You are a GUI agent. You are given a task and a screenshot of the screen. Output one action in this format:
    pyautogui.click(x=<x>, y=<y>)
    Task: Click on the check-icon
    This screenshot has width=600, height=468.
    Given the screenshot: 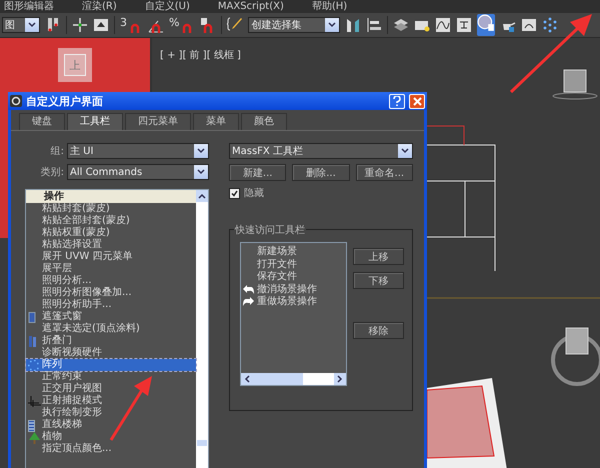 What is the action you would take?
    pyautogui.click(x=234, y=193)
    